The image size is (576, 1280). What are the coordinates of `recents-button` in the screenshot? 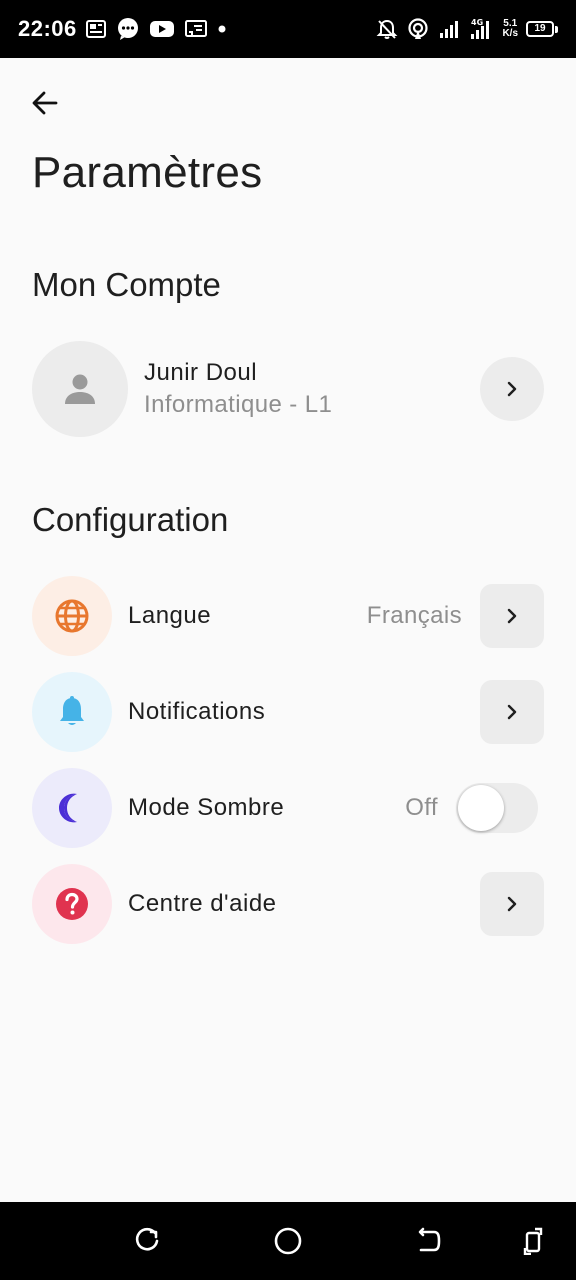 It's located at (147, 1241).